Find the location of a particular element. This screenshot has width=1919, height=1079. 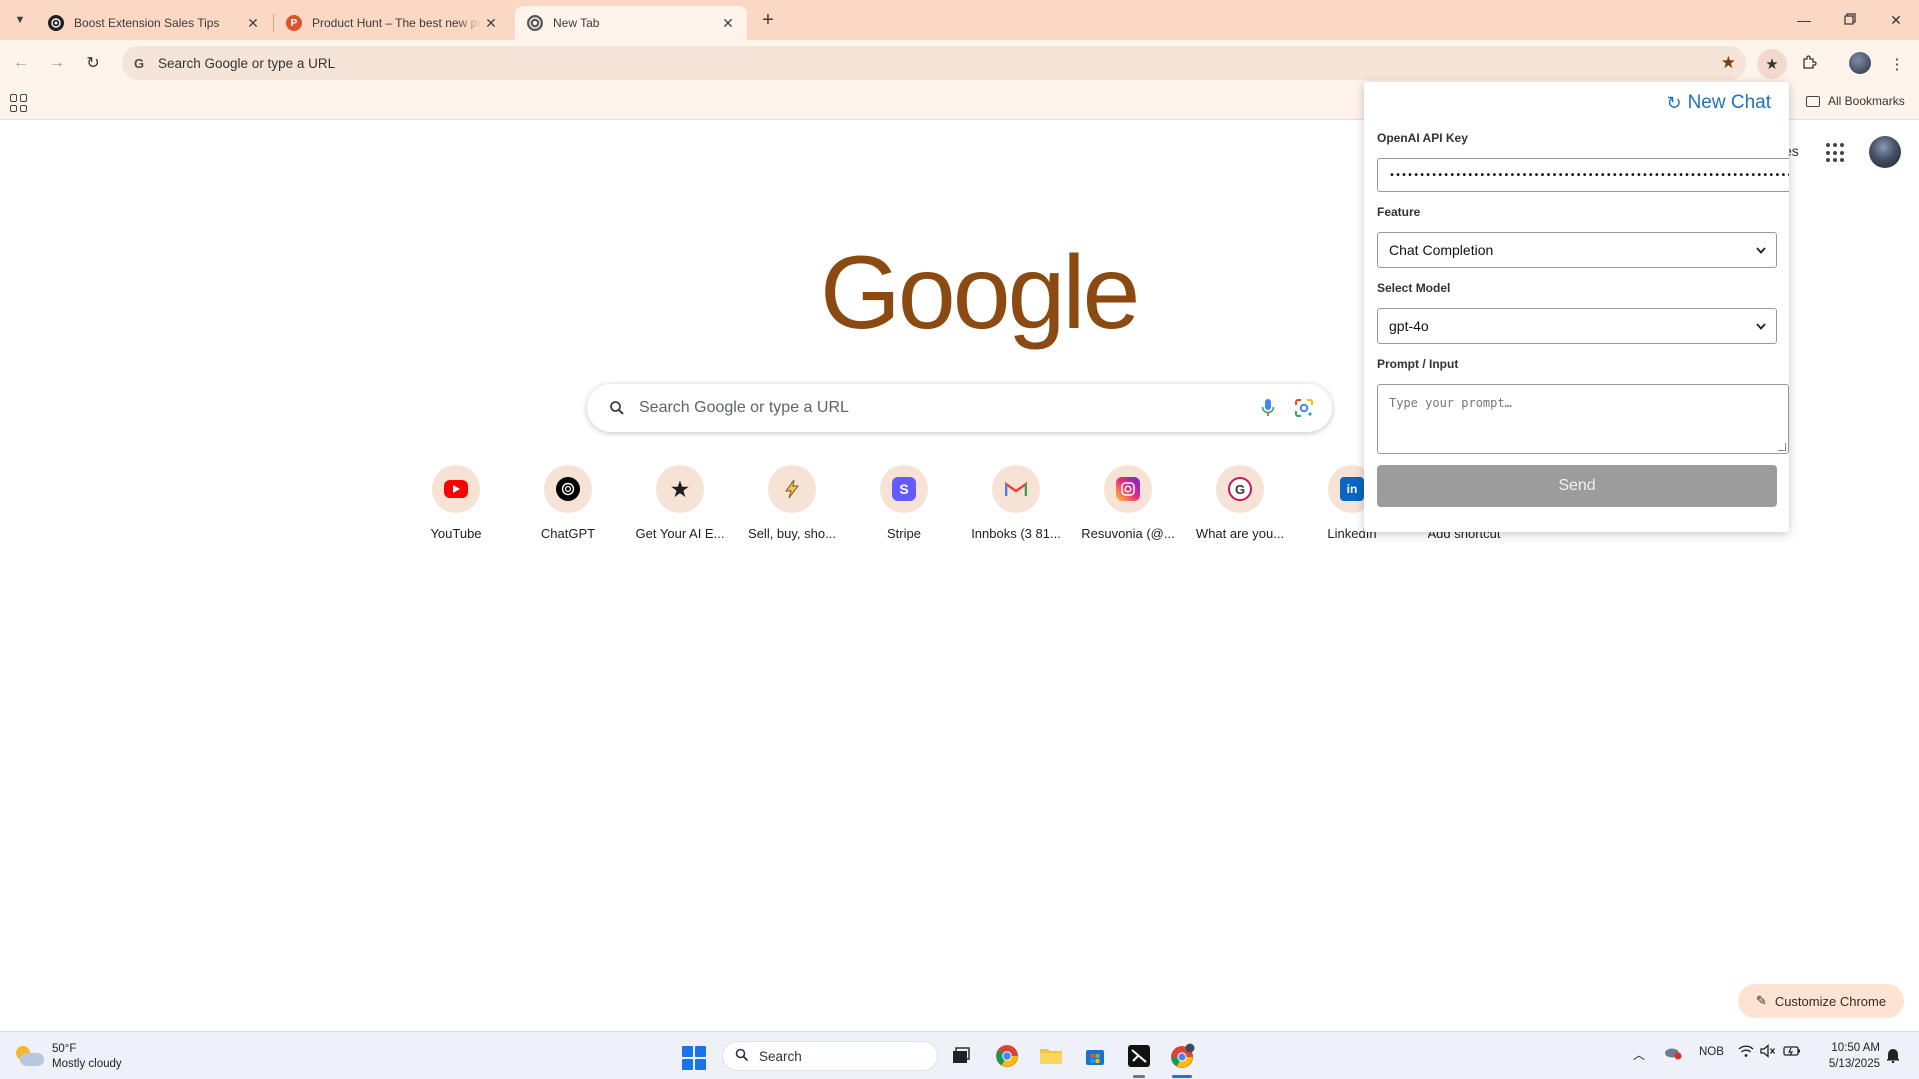

shortcut-stripe: S Stripe is located at coordinates (904, 509).